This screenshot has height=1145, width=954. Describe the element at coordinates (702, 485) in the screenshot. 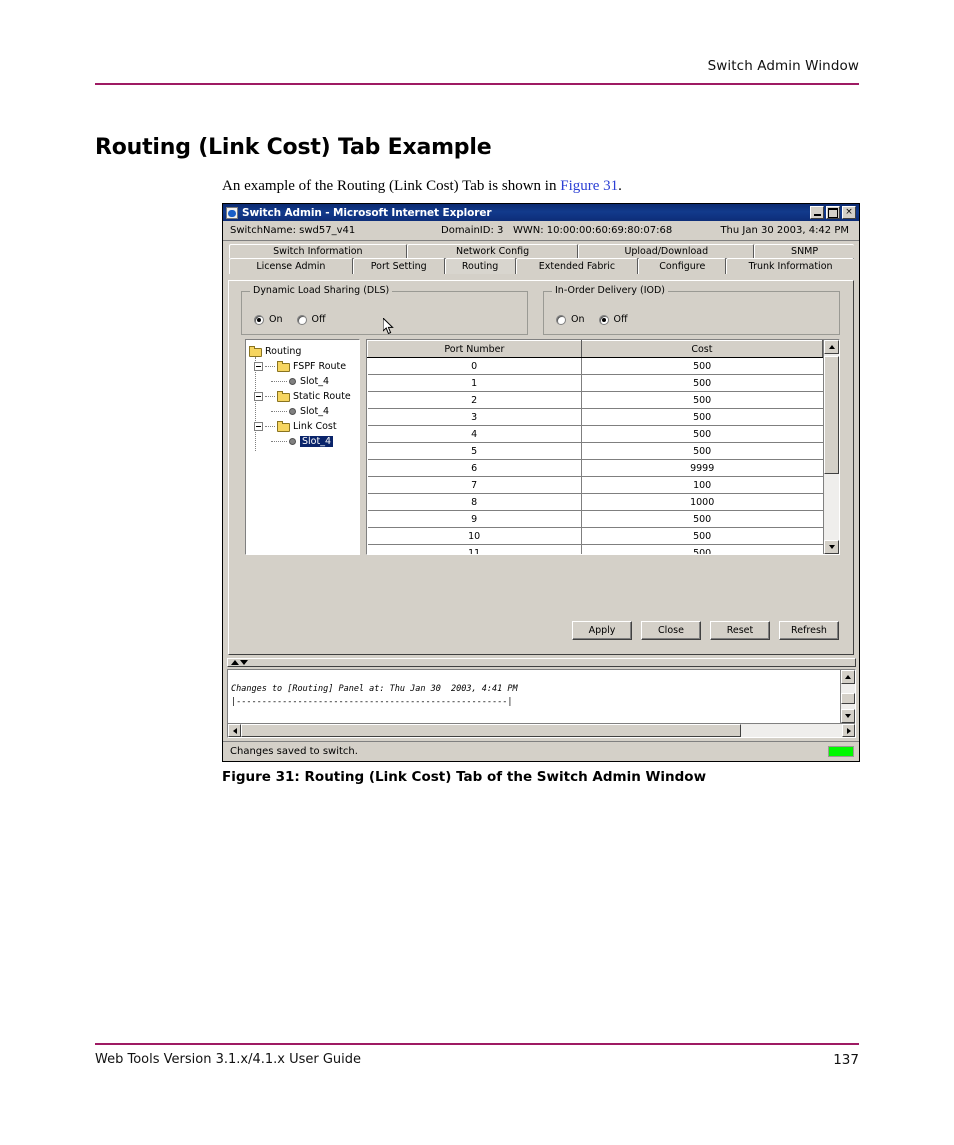

I see `cell-cost: 100` at that location.